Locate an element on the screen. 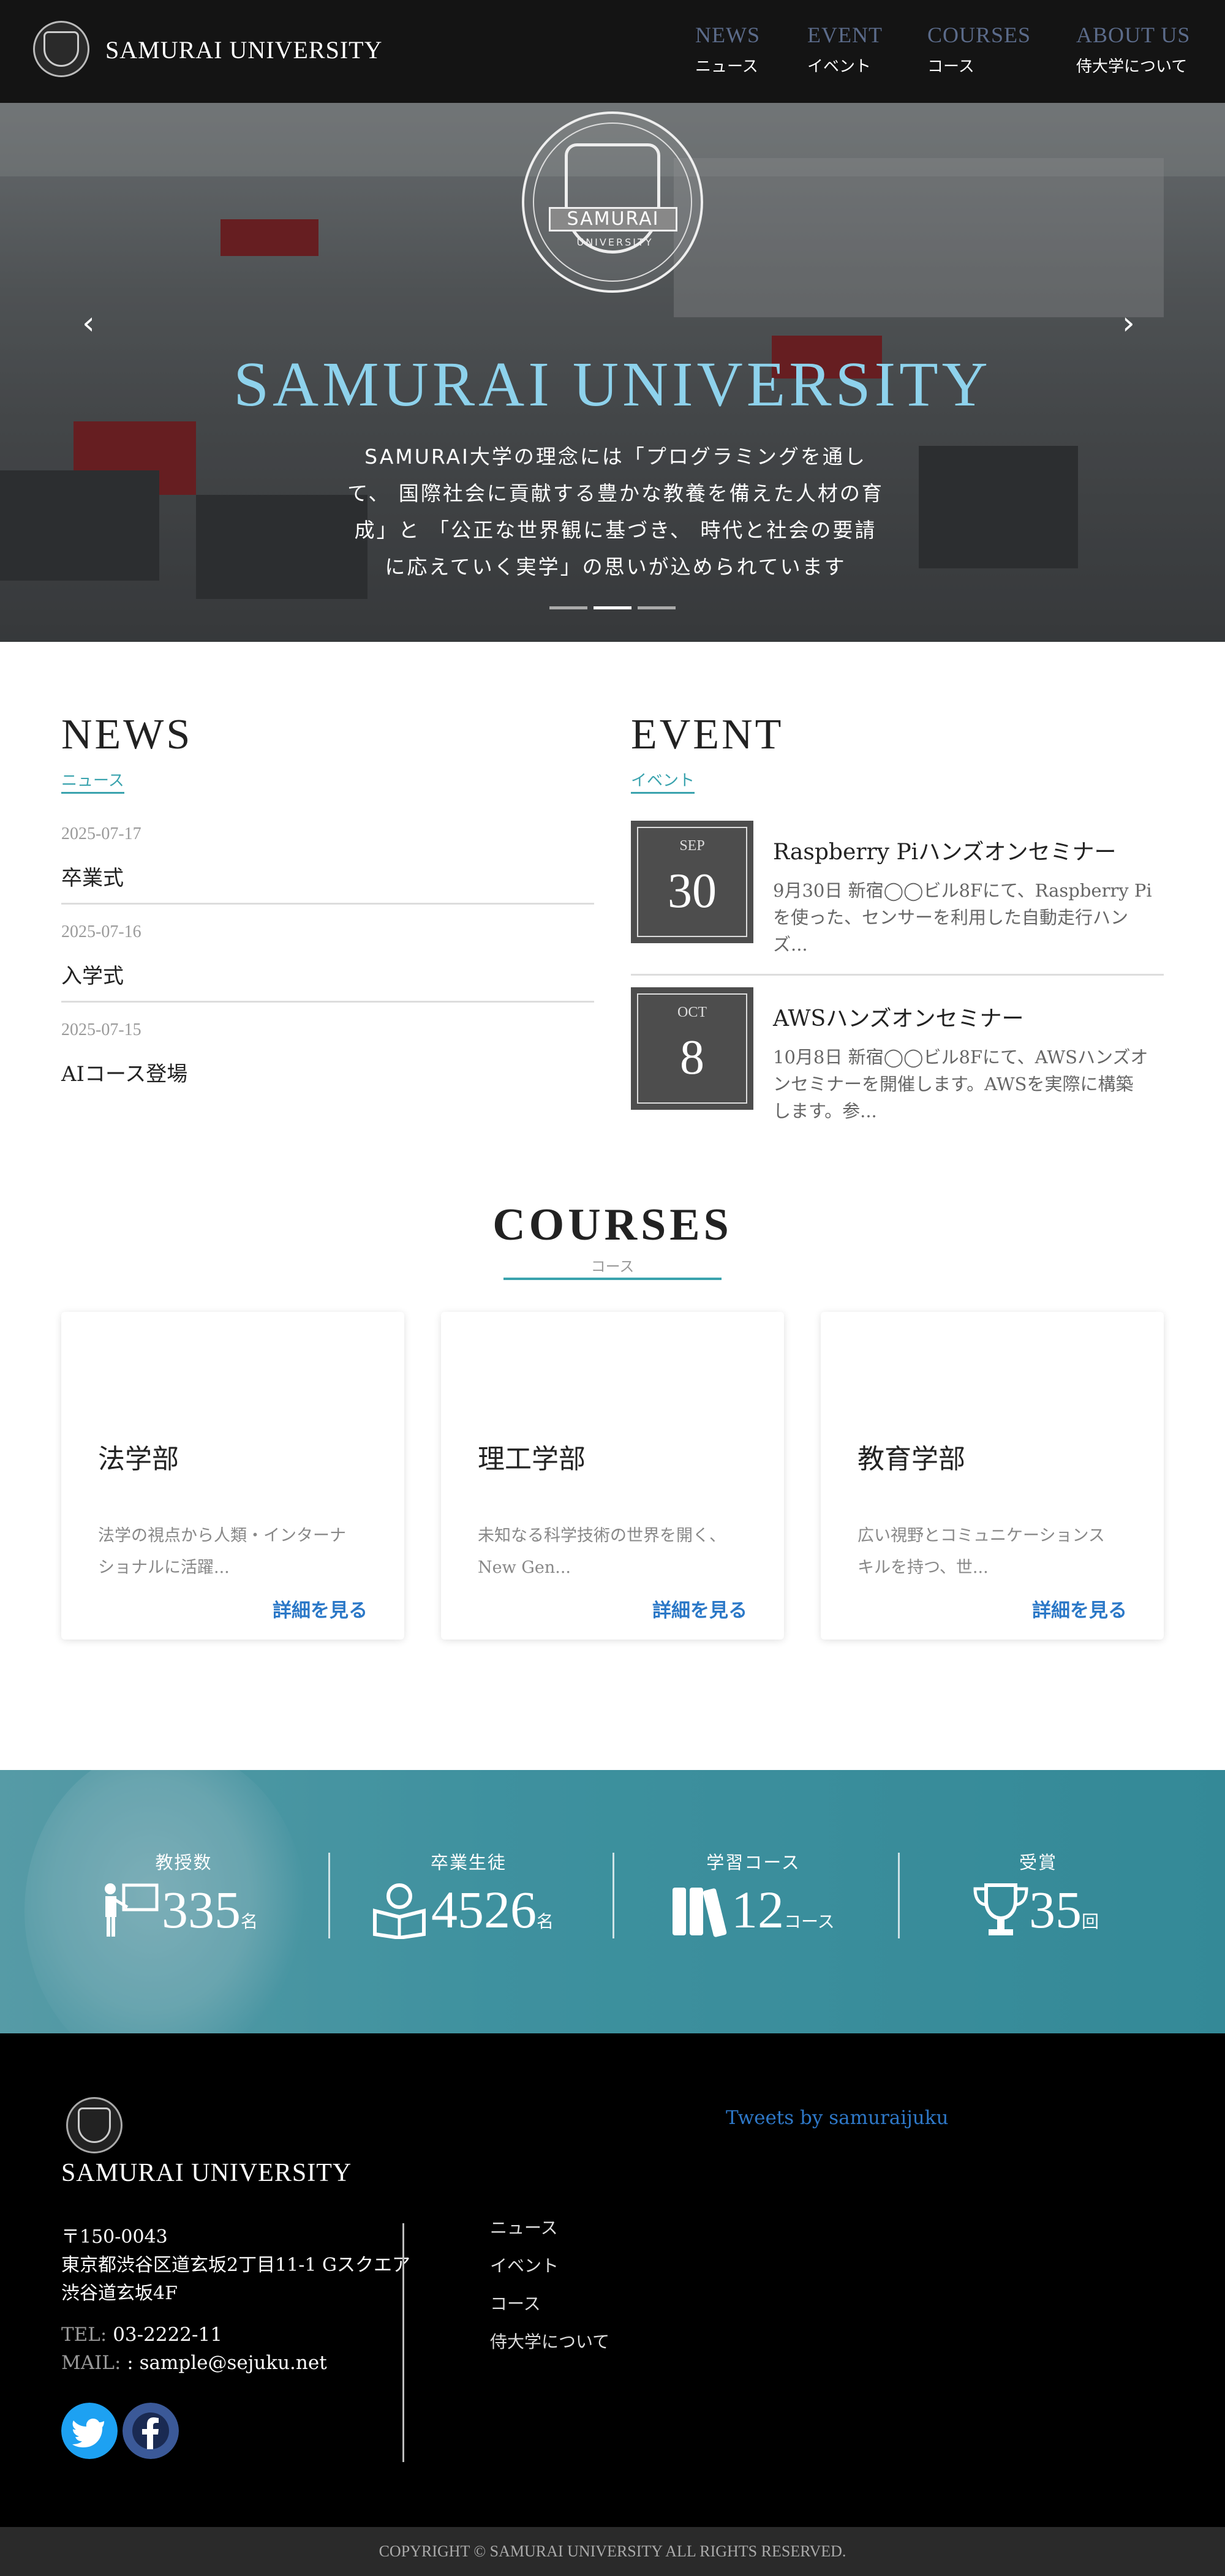 The width and height of the screenshot is (1225, 2576). footer-mail: MAIL: : sample@sejuku.net is located at coordinates (194, 2363).